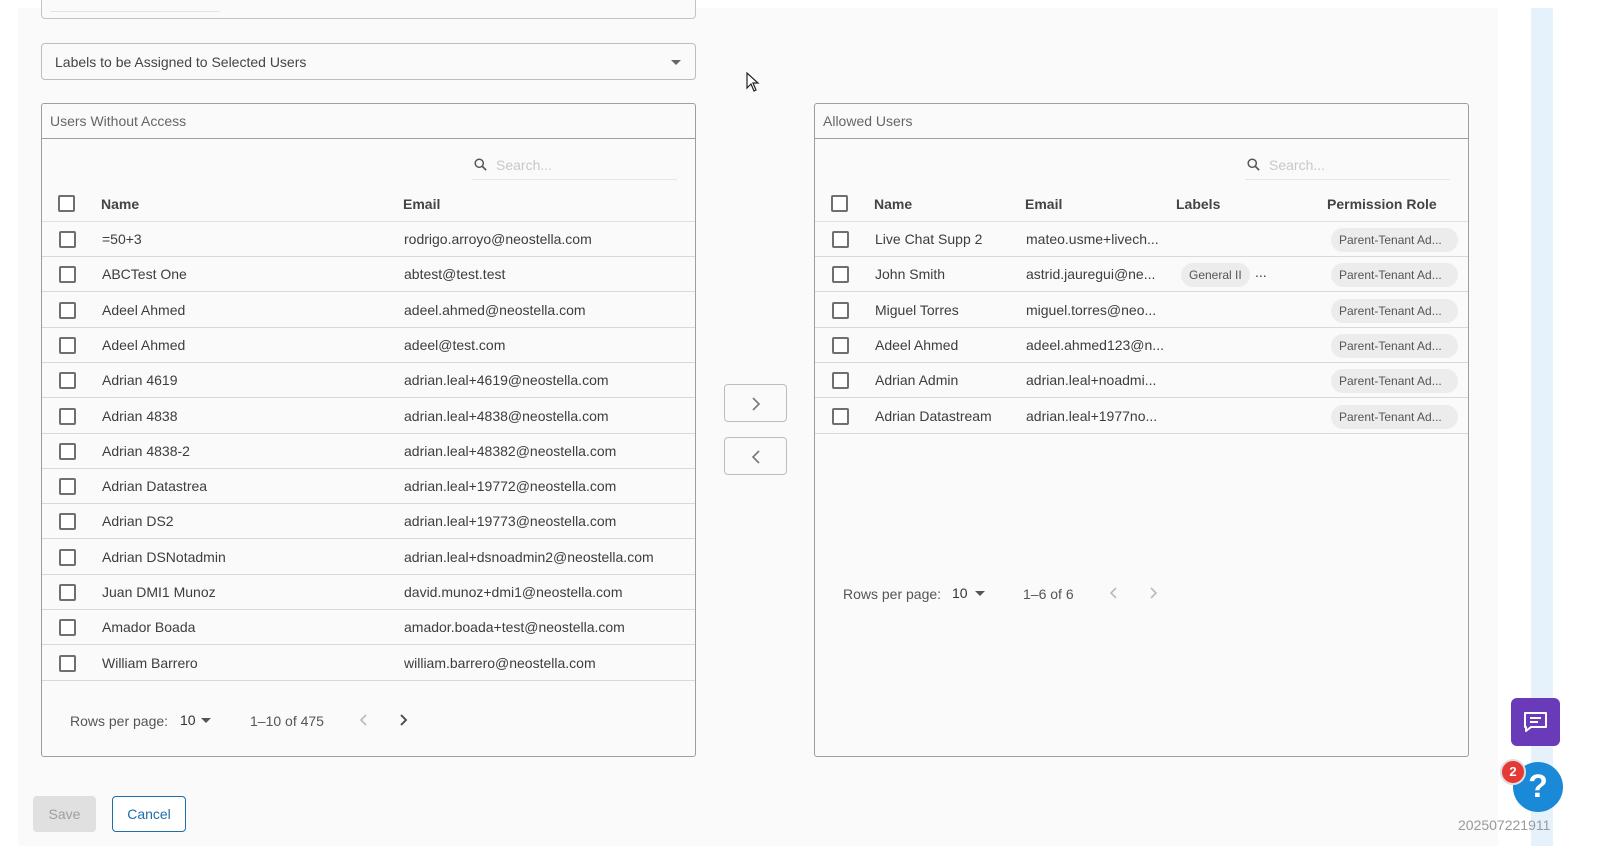 This screenshot has height=862, width=1598. Describe the element at coordinates (514, 627) in the screenshot. I see `cell-email: amador.boada+test@neostella.com` at that location.